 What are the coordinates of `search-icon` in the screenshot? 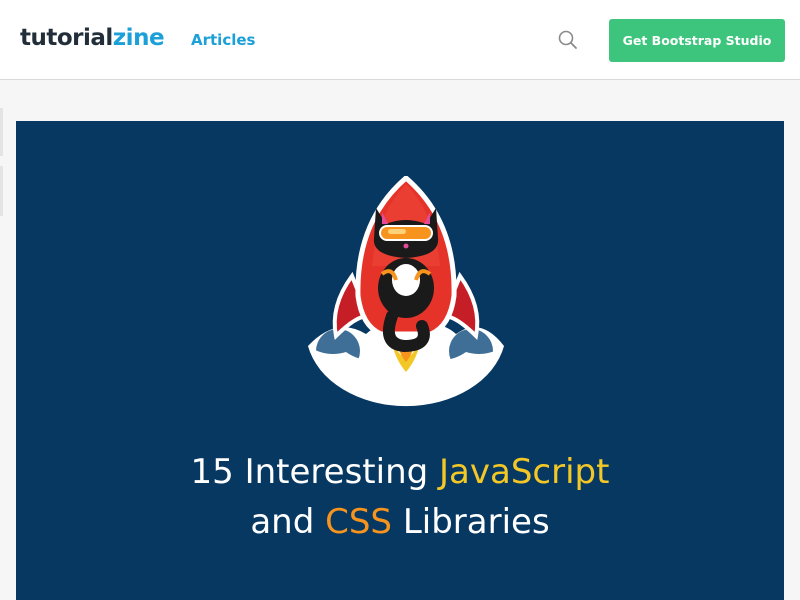 It's located at (567, 39).